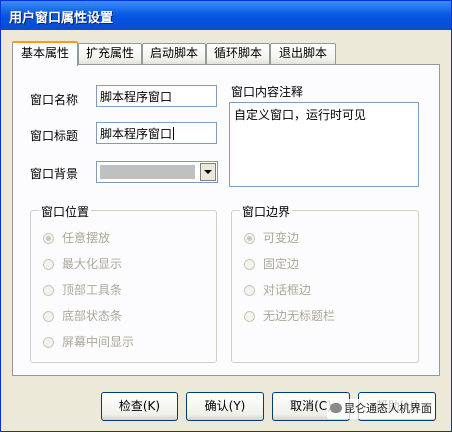 The image size is (452, 432). Describe the element at coordinates (267, 92) in the screenshot. I see `window-comment-label: 窗口内容注释` at that location.